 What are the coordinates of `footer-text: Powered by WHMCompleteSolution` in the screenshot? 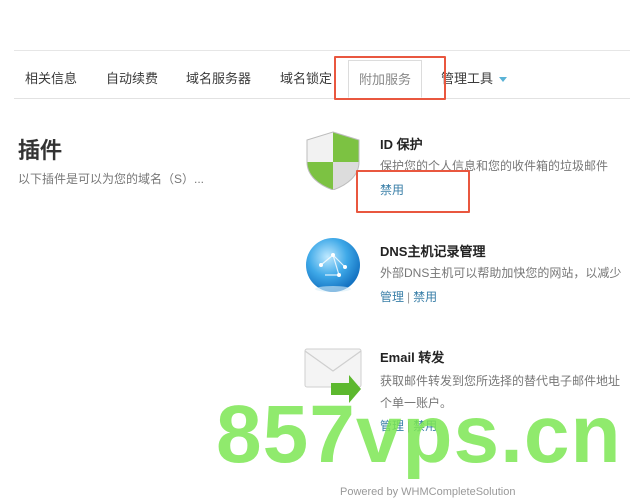 It's located at (428, 492).